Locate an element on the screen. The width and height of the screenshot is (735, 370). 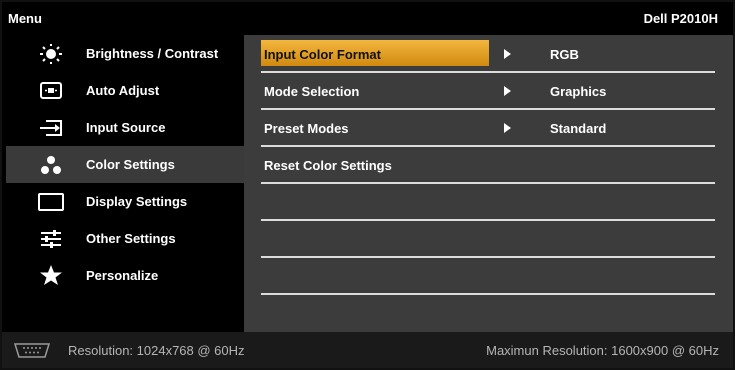
sidebar-item-other-settings: Other Settings is located at coordinates (125, 238).